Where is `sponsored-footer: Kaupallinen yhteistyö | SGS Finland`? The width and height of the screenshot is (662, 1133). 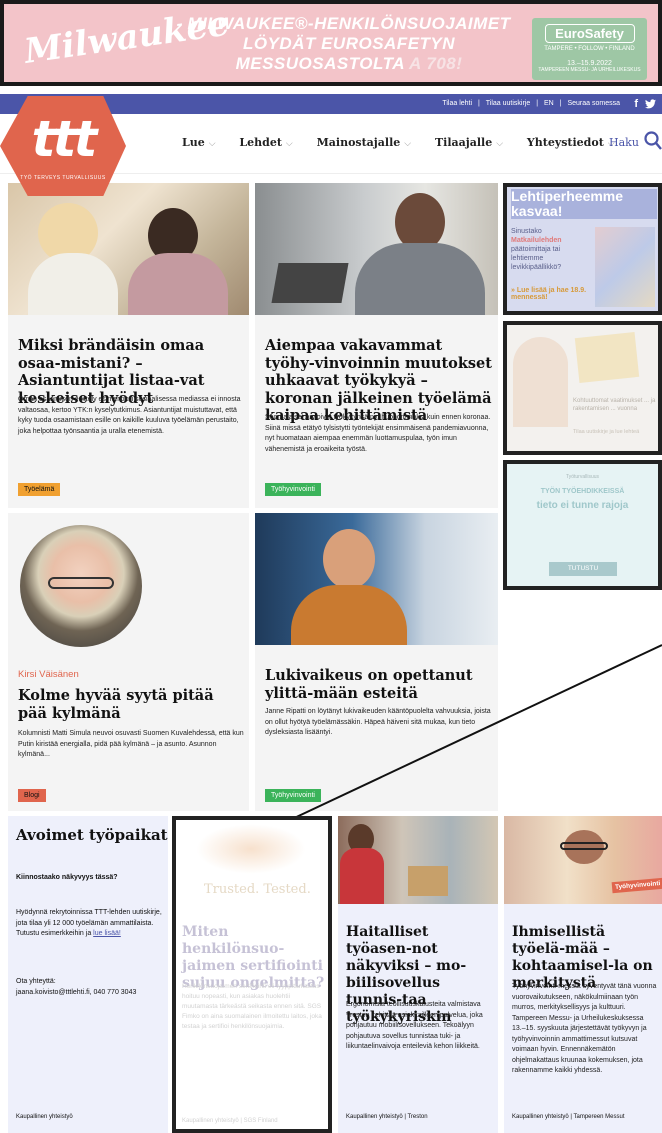 sponsored-footer: Kaupallinen yhteistyö | SGS Finland is located at coordinates (230, 1121).